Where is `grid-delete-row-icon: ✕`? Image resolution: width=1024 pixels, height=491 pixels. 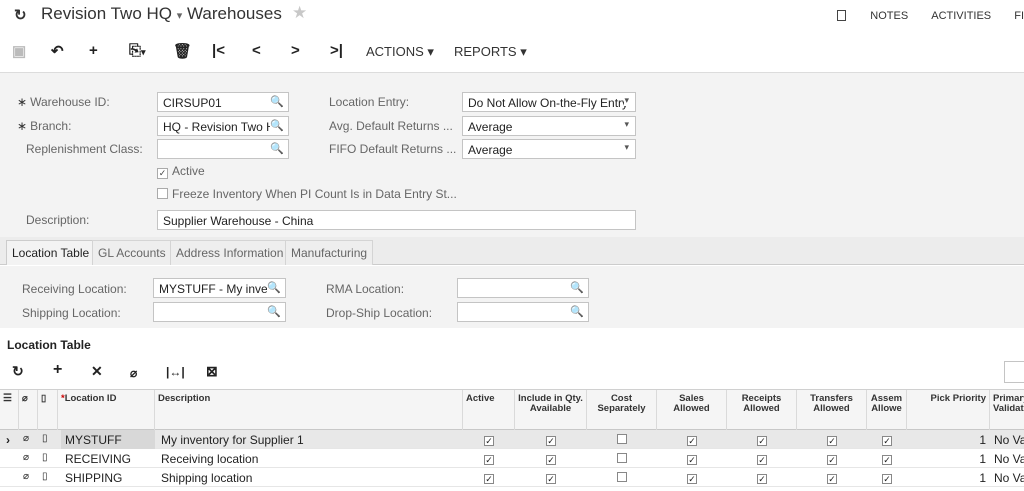 grid-delete-row-icon: ✕ is located at coordinates (97, 371).